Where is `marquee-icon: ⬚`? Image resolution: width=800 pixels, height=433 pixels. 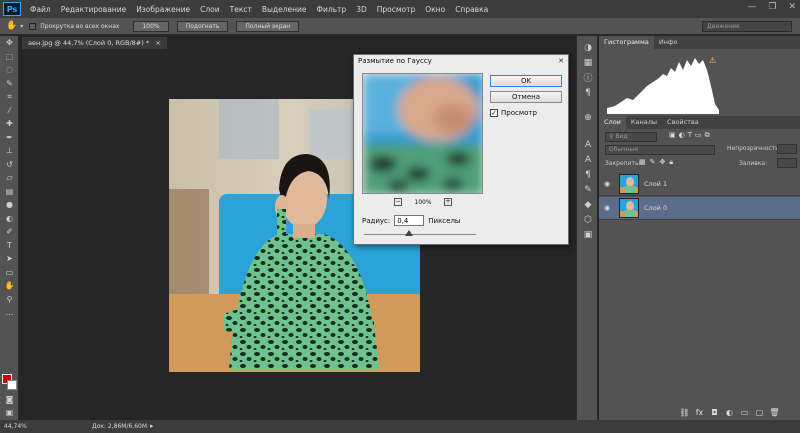
marquee-icon: ⬚ is located at coordinates (9, 57).